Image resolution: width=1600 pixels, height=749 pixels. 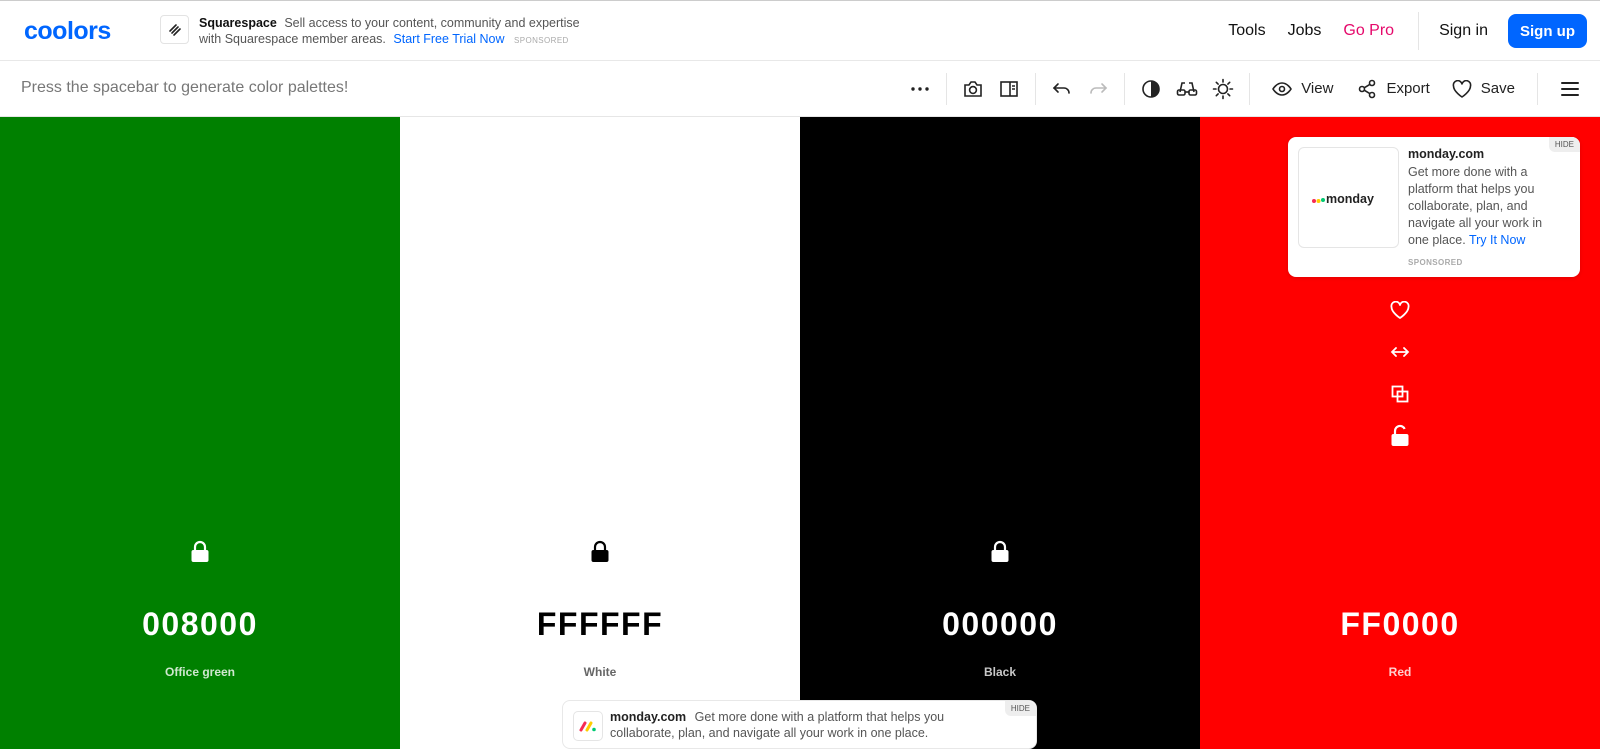 I want to click on glasses-icon, so click(x=1187, y=89).